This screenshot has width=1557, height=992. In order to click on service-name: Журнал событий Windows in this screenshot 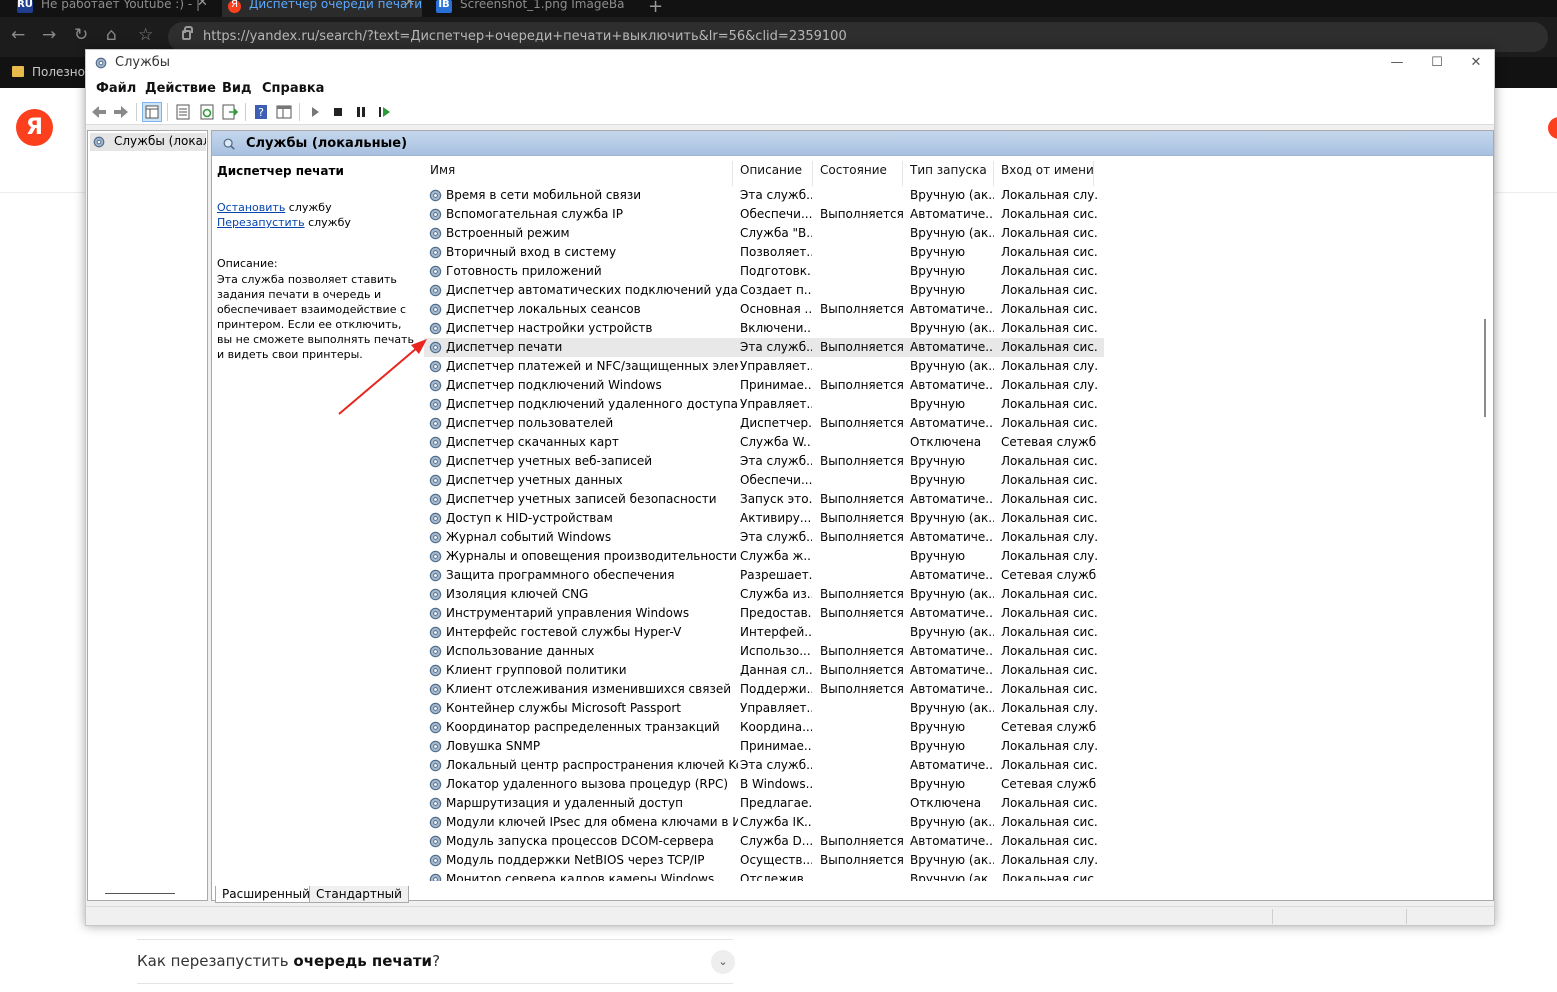, I will do `click(529, 537)`.